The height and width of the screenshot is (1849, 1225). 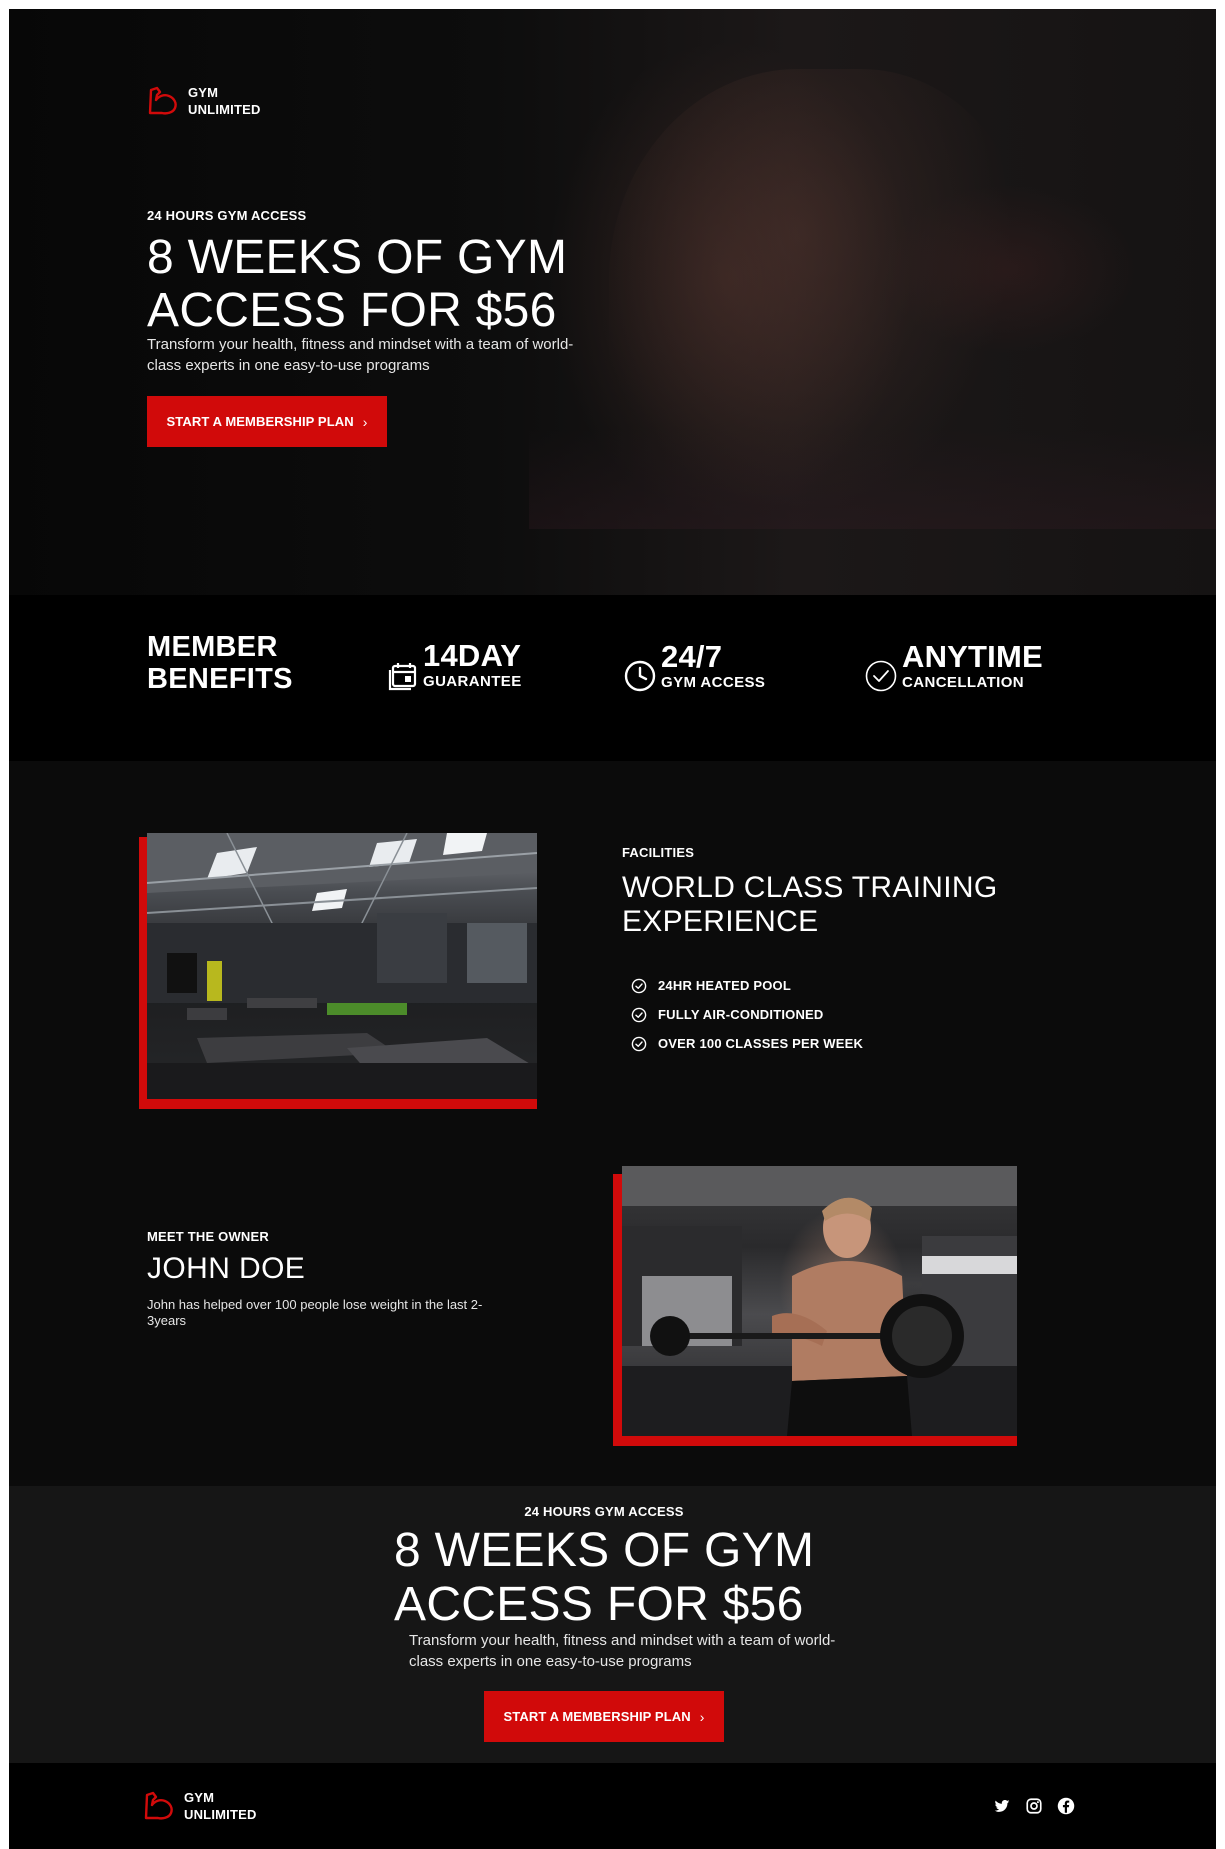 What do you see at coordinates (1066, 1806) in the screenshot?
I see `facebook-icon` at bounding box center [1066, 1806].